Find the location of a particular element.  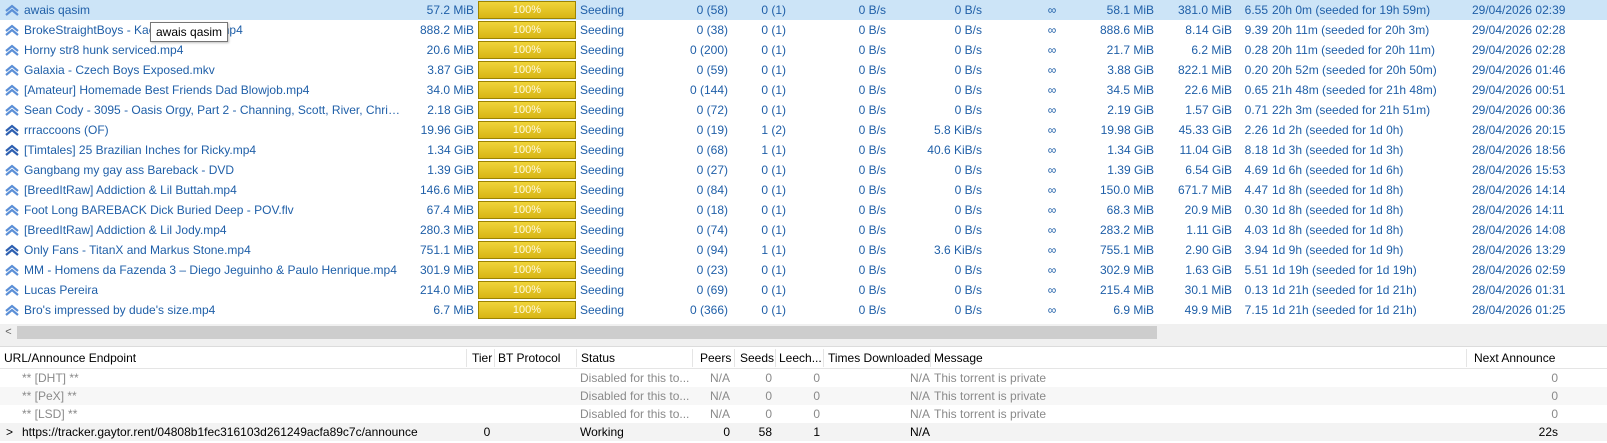

tracker-url: ** [LSD] ** is located at coordinates (50, 414).